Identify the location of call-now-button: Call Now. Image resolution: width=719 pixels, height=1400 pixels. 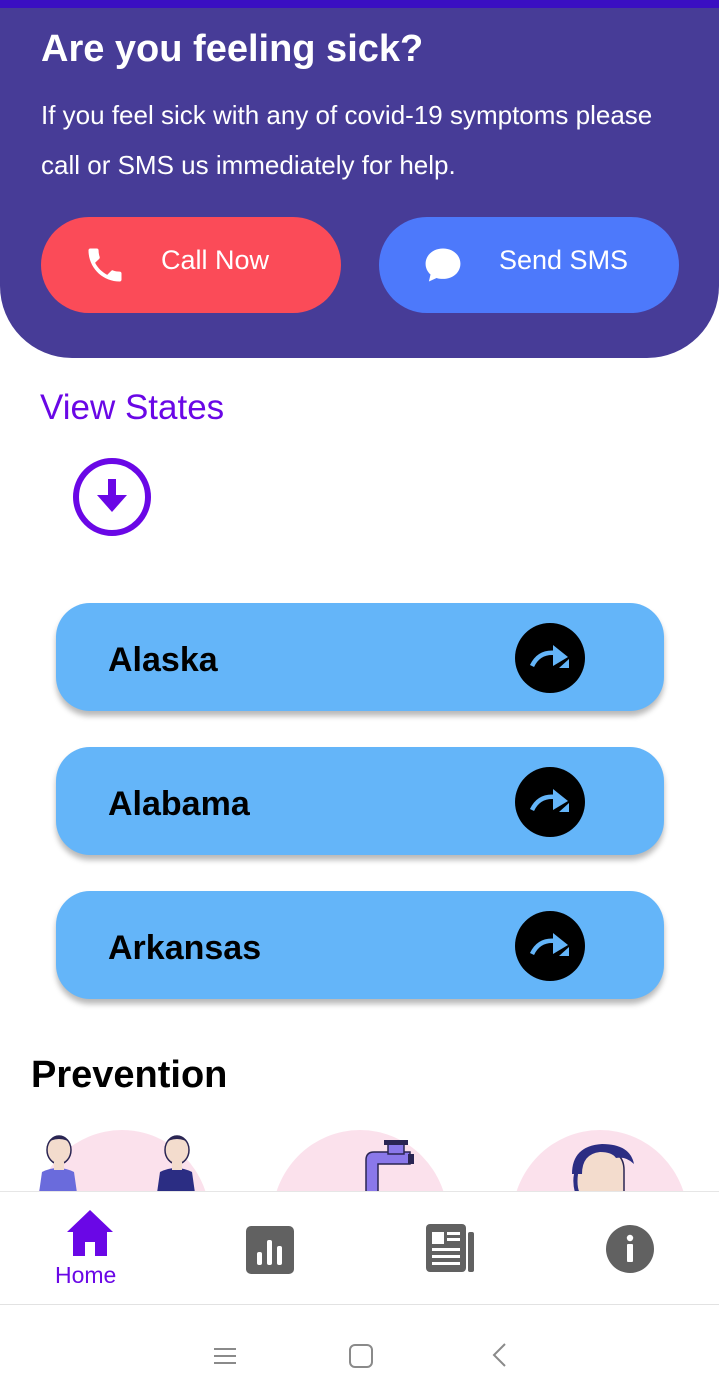
(191, 265).